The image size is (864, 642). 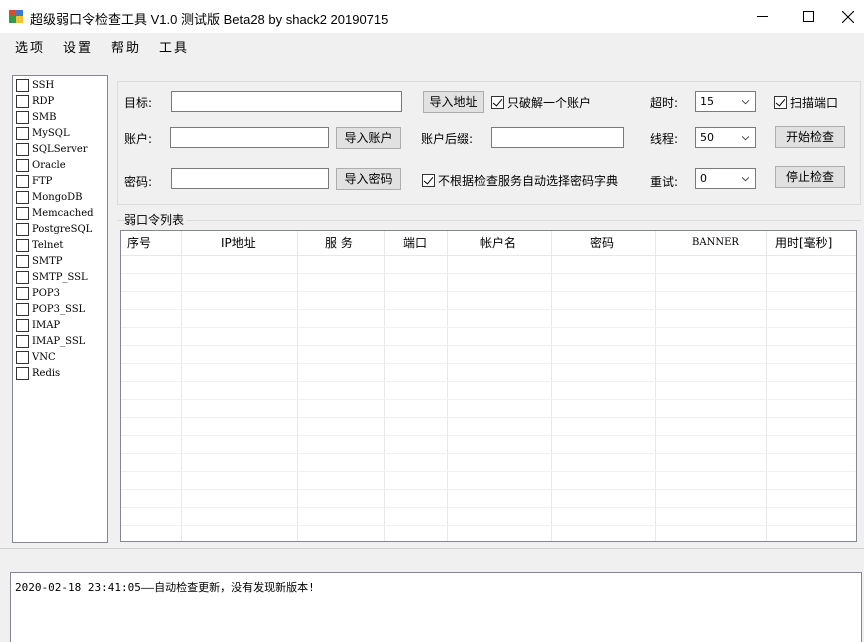 I want to click on service-item-ssh: SSH, so click(x=35, y=85).